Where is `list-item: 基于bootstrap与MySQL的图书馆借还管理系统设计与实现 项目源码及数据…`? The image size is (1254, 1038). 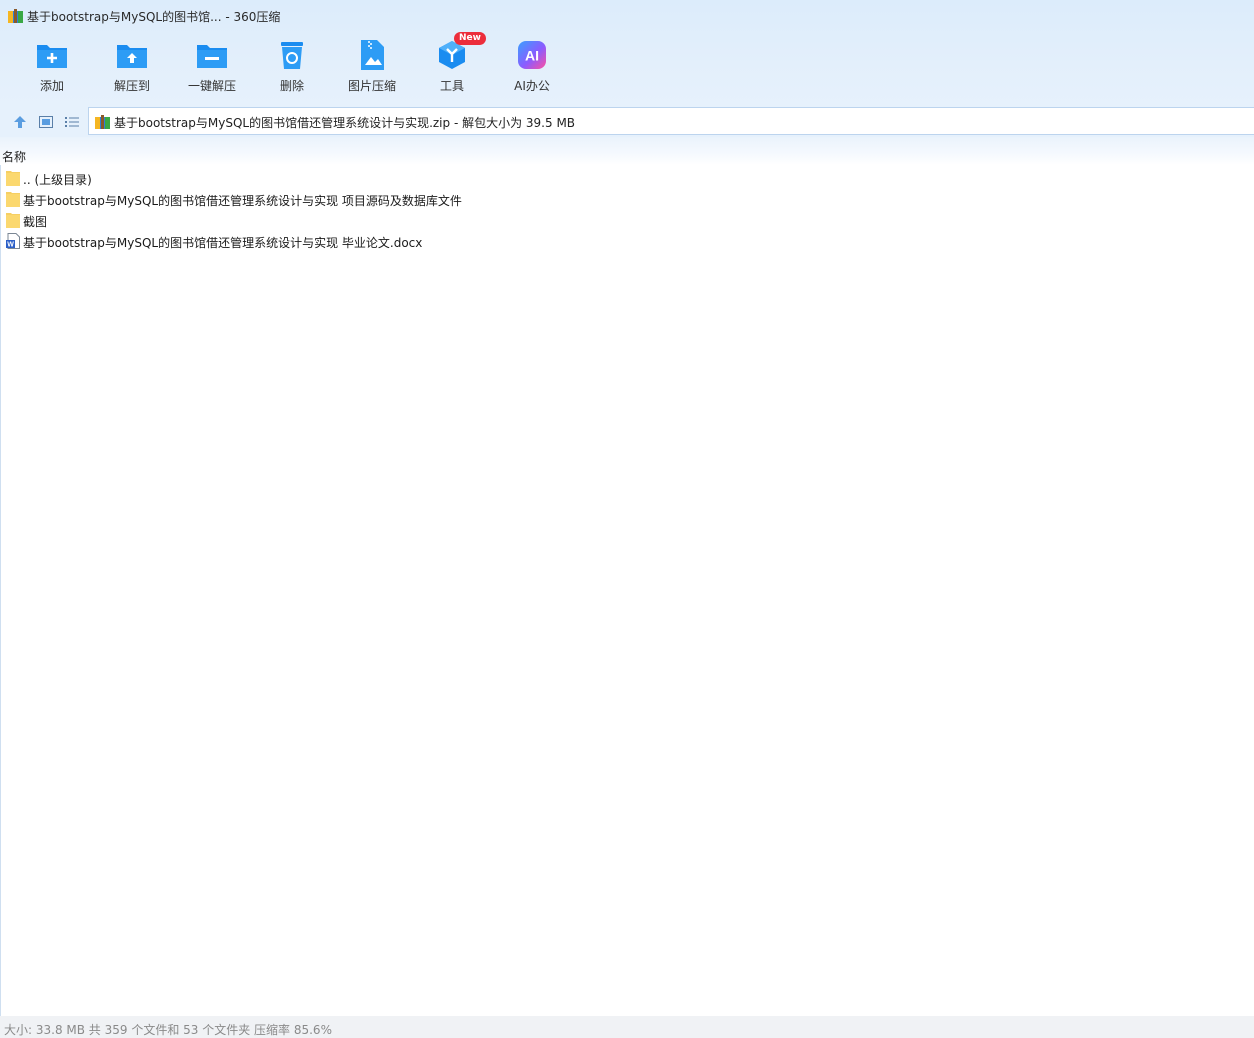
list-item: 基于bootstrap与MySQL的图书馆借还管理系统设计与实现 项目源码及数据… is located at coordinates (627, 199).